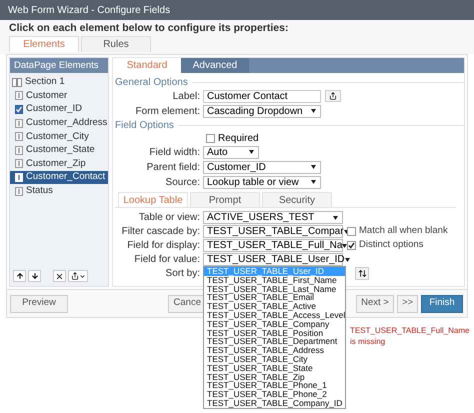  Describe the element at coordinates (274, 368) in the screenshot. I see `dropdown-option: TEST_USER_TABLE_State` at that location.